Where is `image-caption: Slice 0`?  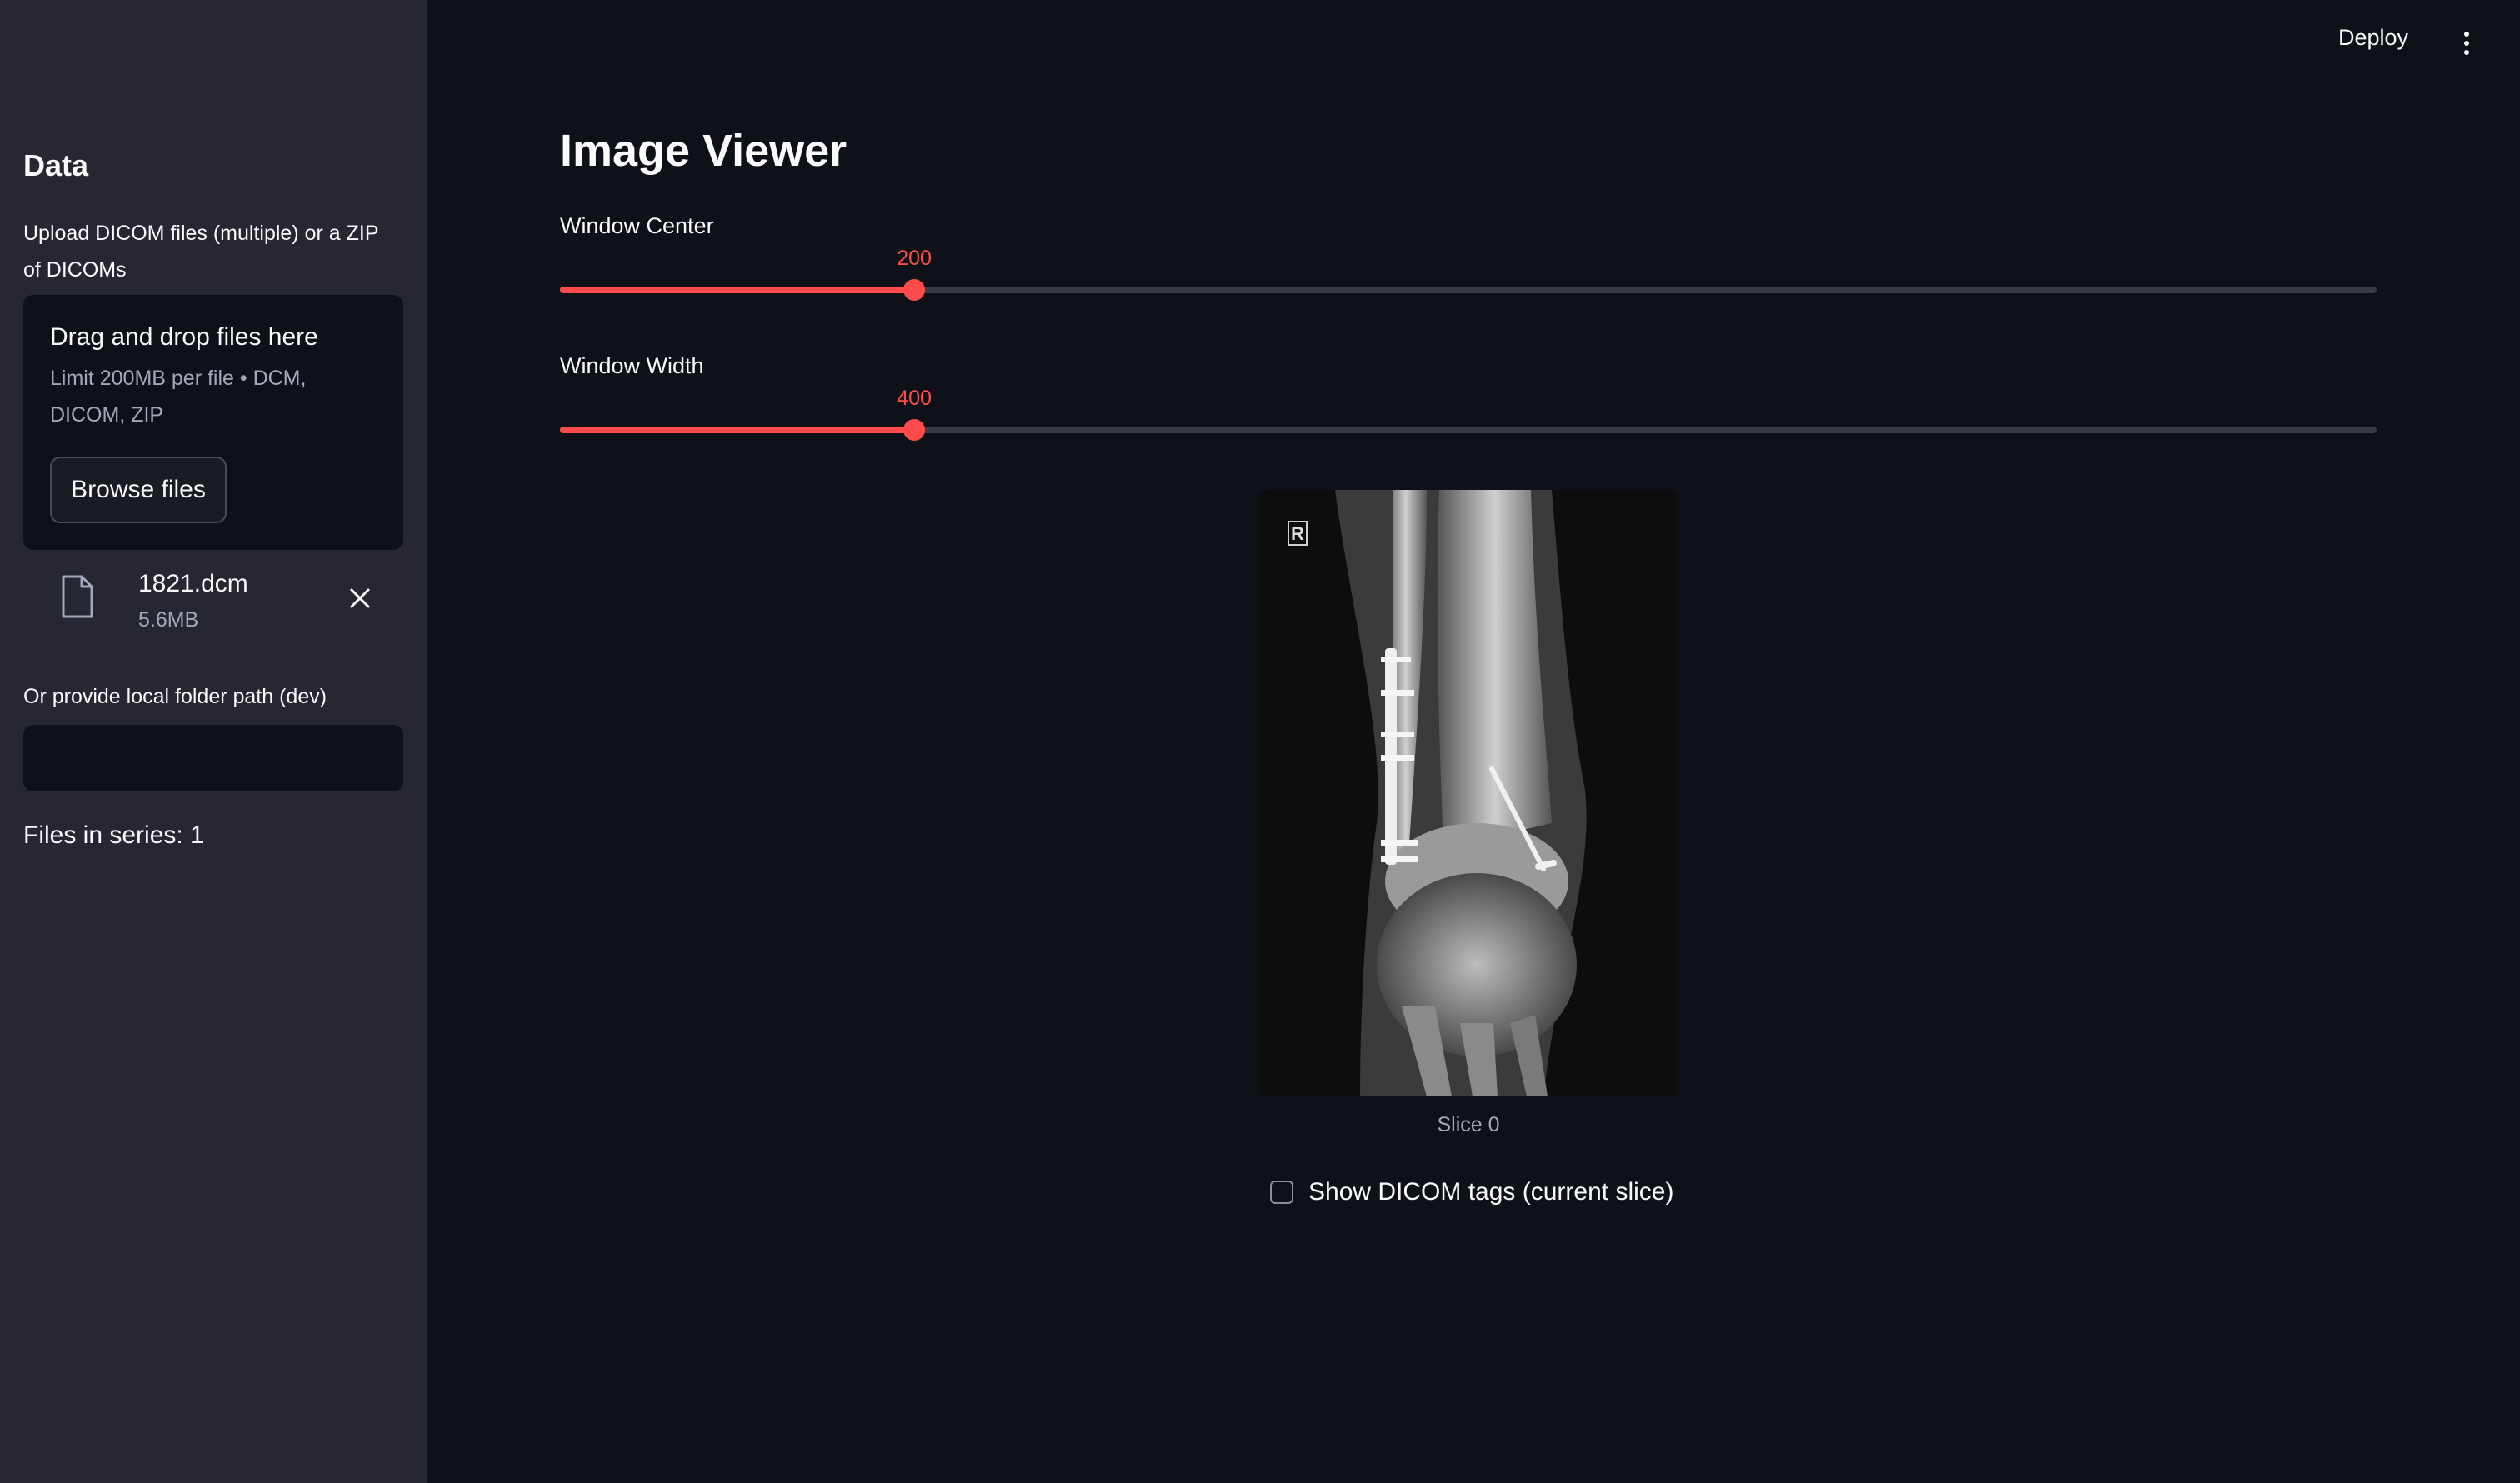 image-caption: Slice 0 is located at coordinates (1468, 1125).